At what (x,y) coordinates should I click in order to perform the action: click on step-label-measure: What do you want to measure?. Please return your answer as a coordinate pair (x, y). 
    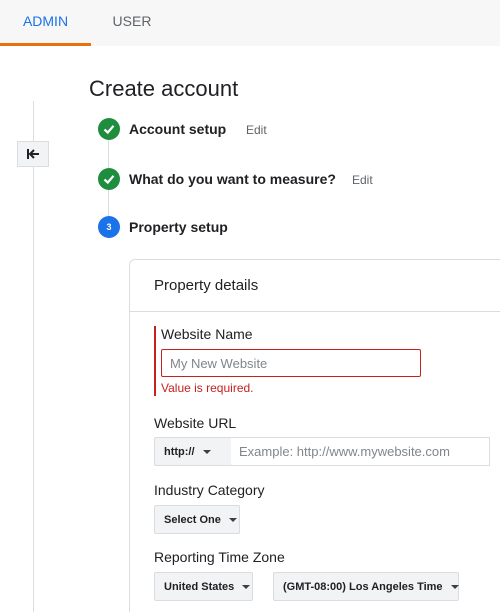
    Looking at the image, I should click on (232, 179).